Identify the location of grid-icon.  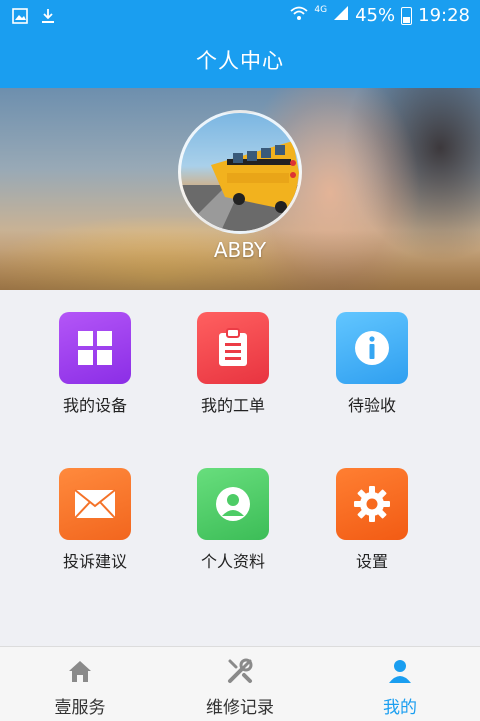
(95, 348).